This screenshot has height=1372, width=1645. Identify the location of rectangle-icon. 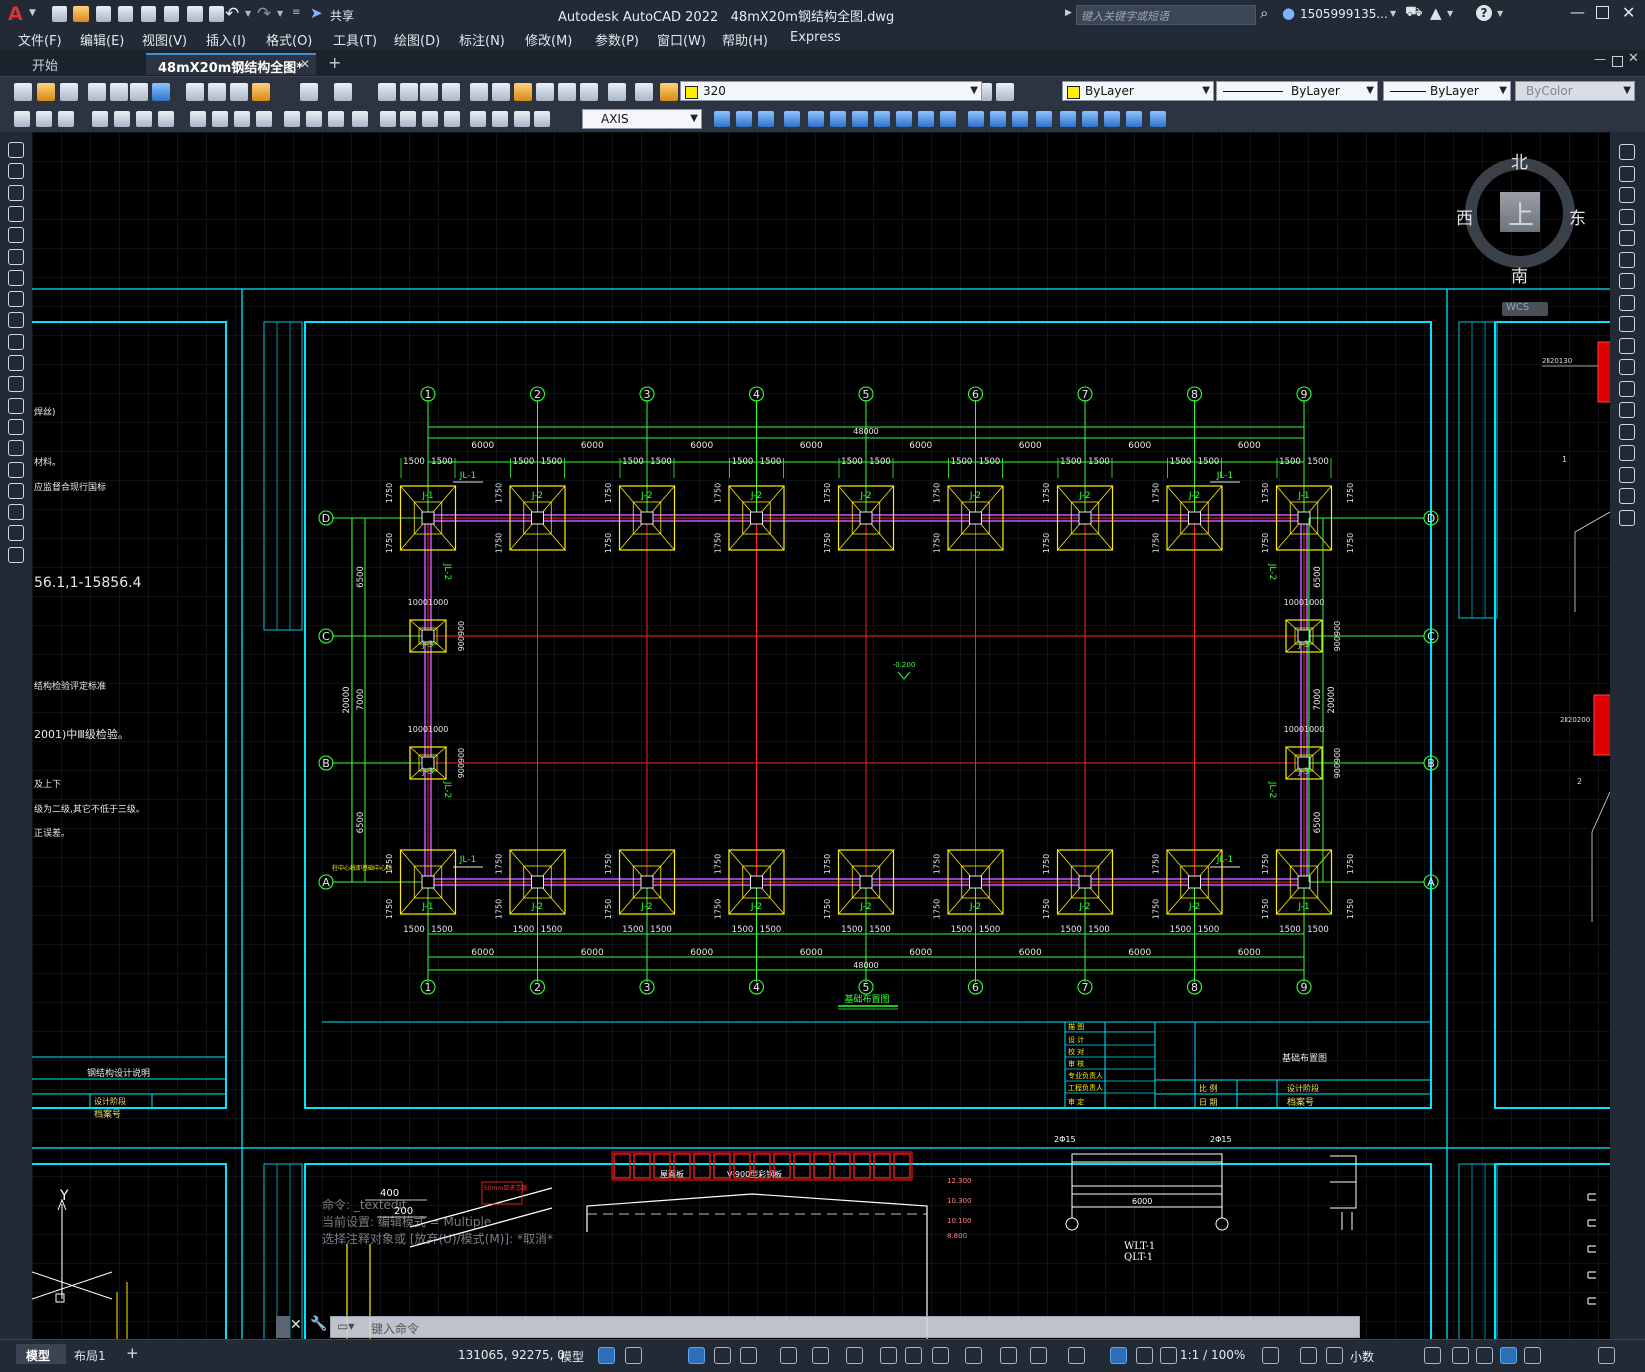
(16, 235).